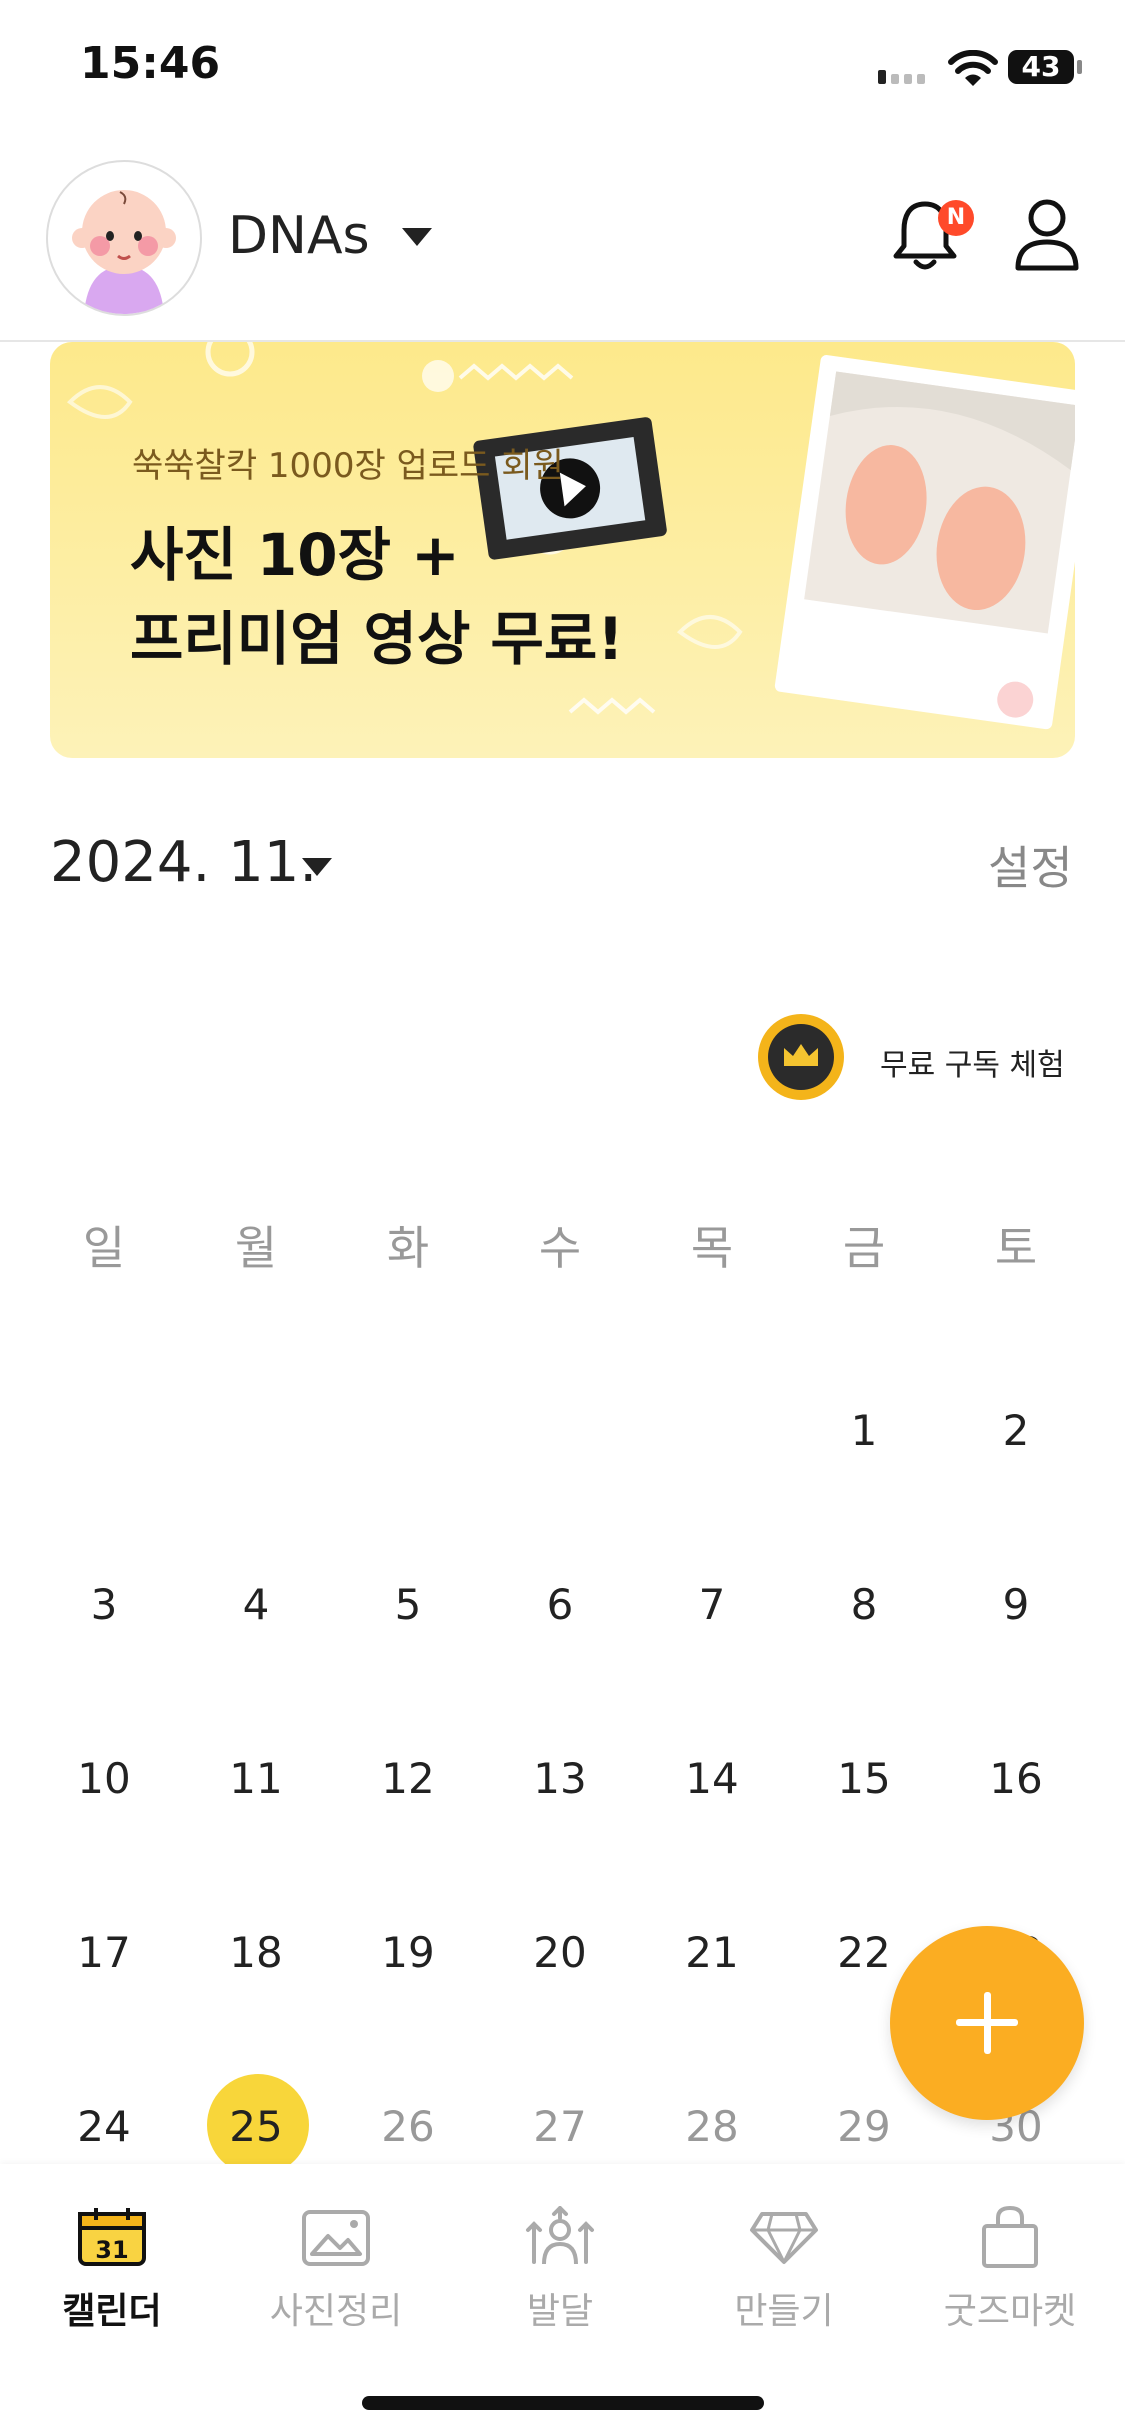 The width and height of the screenshot is (1125, 2436). I want to click on weekday-sun: 일, so click(104, 1248).